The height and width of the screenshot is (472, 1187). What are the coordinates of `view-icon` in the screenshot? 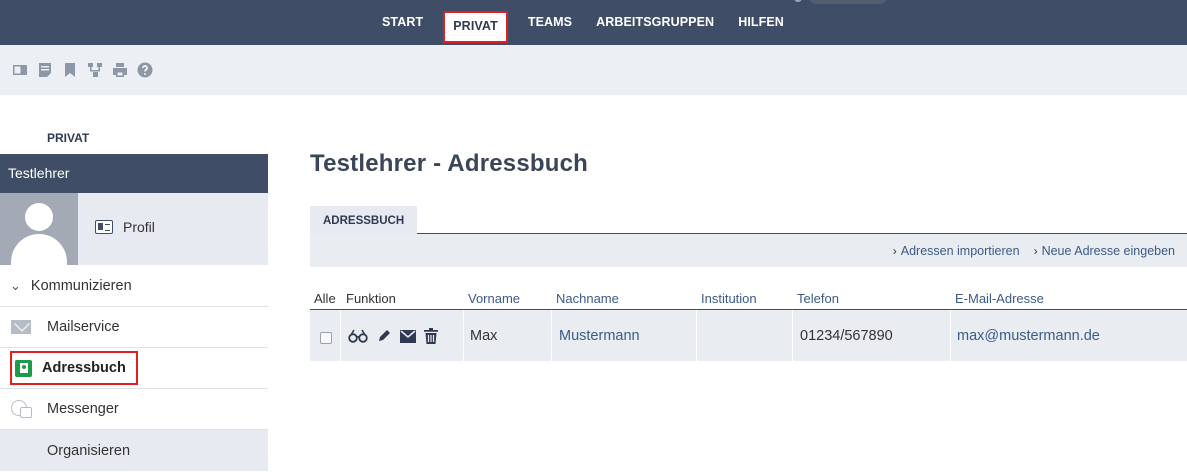 It's located at (358, 336).